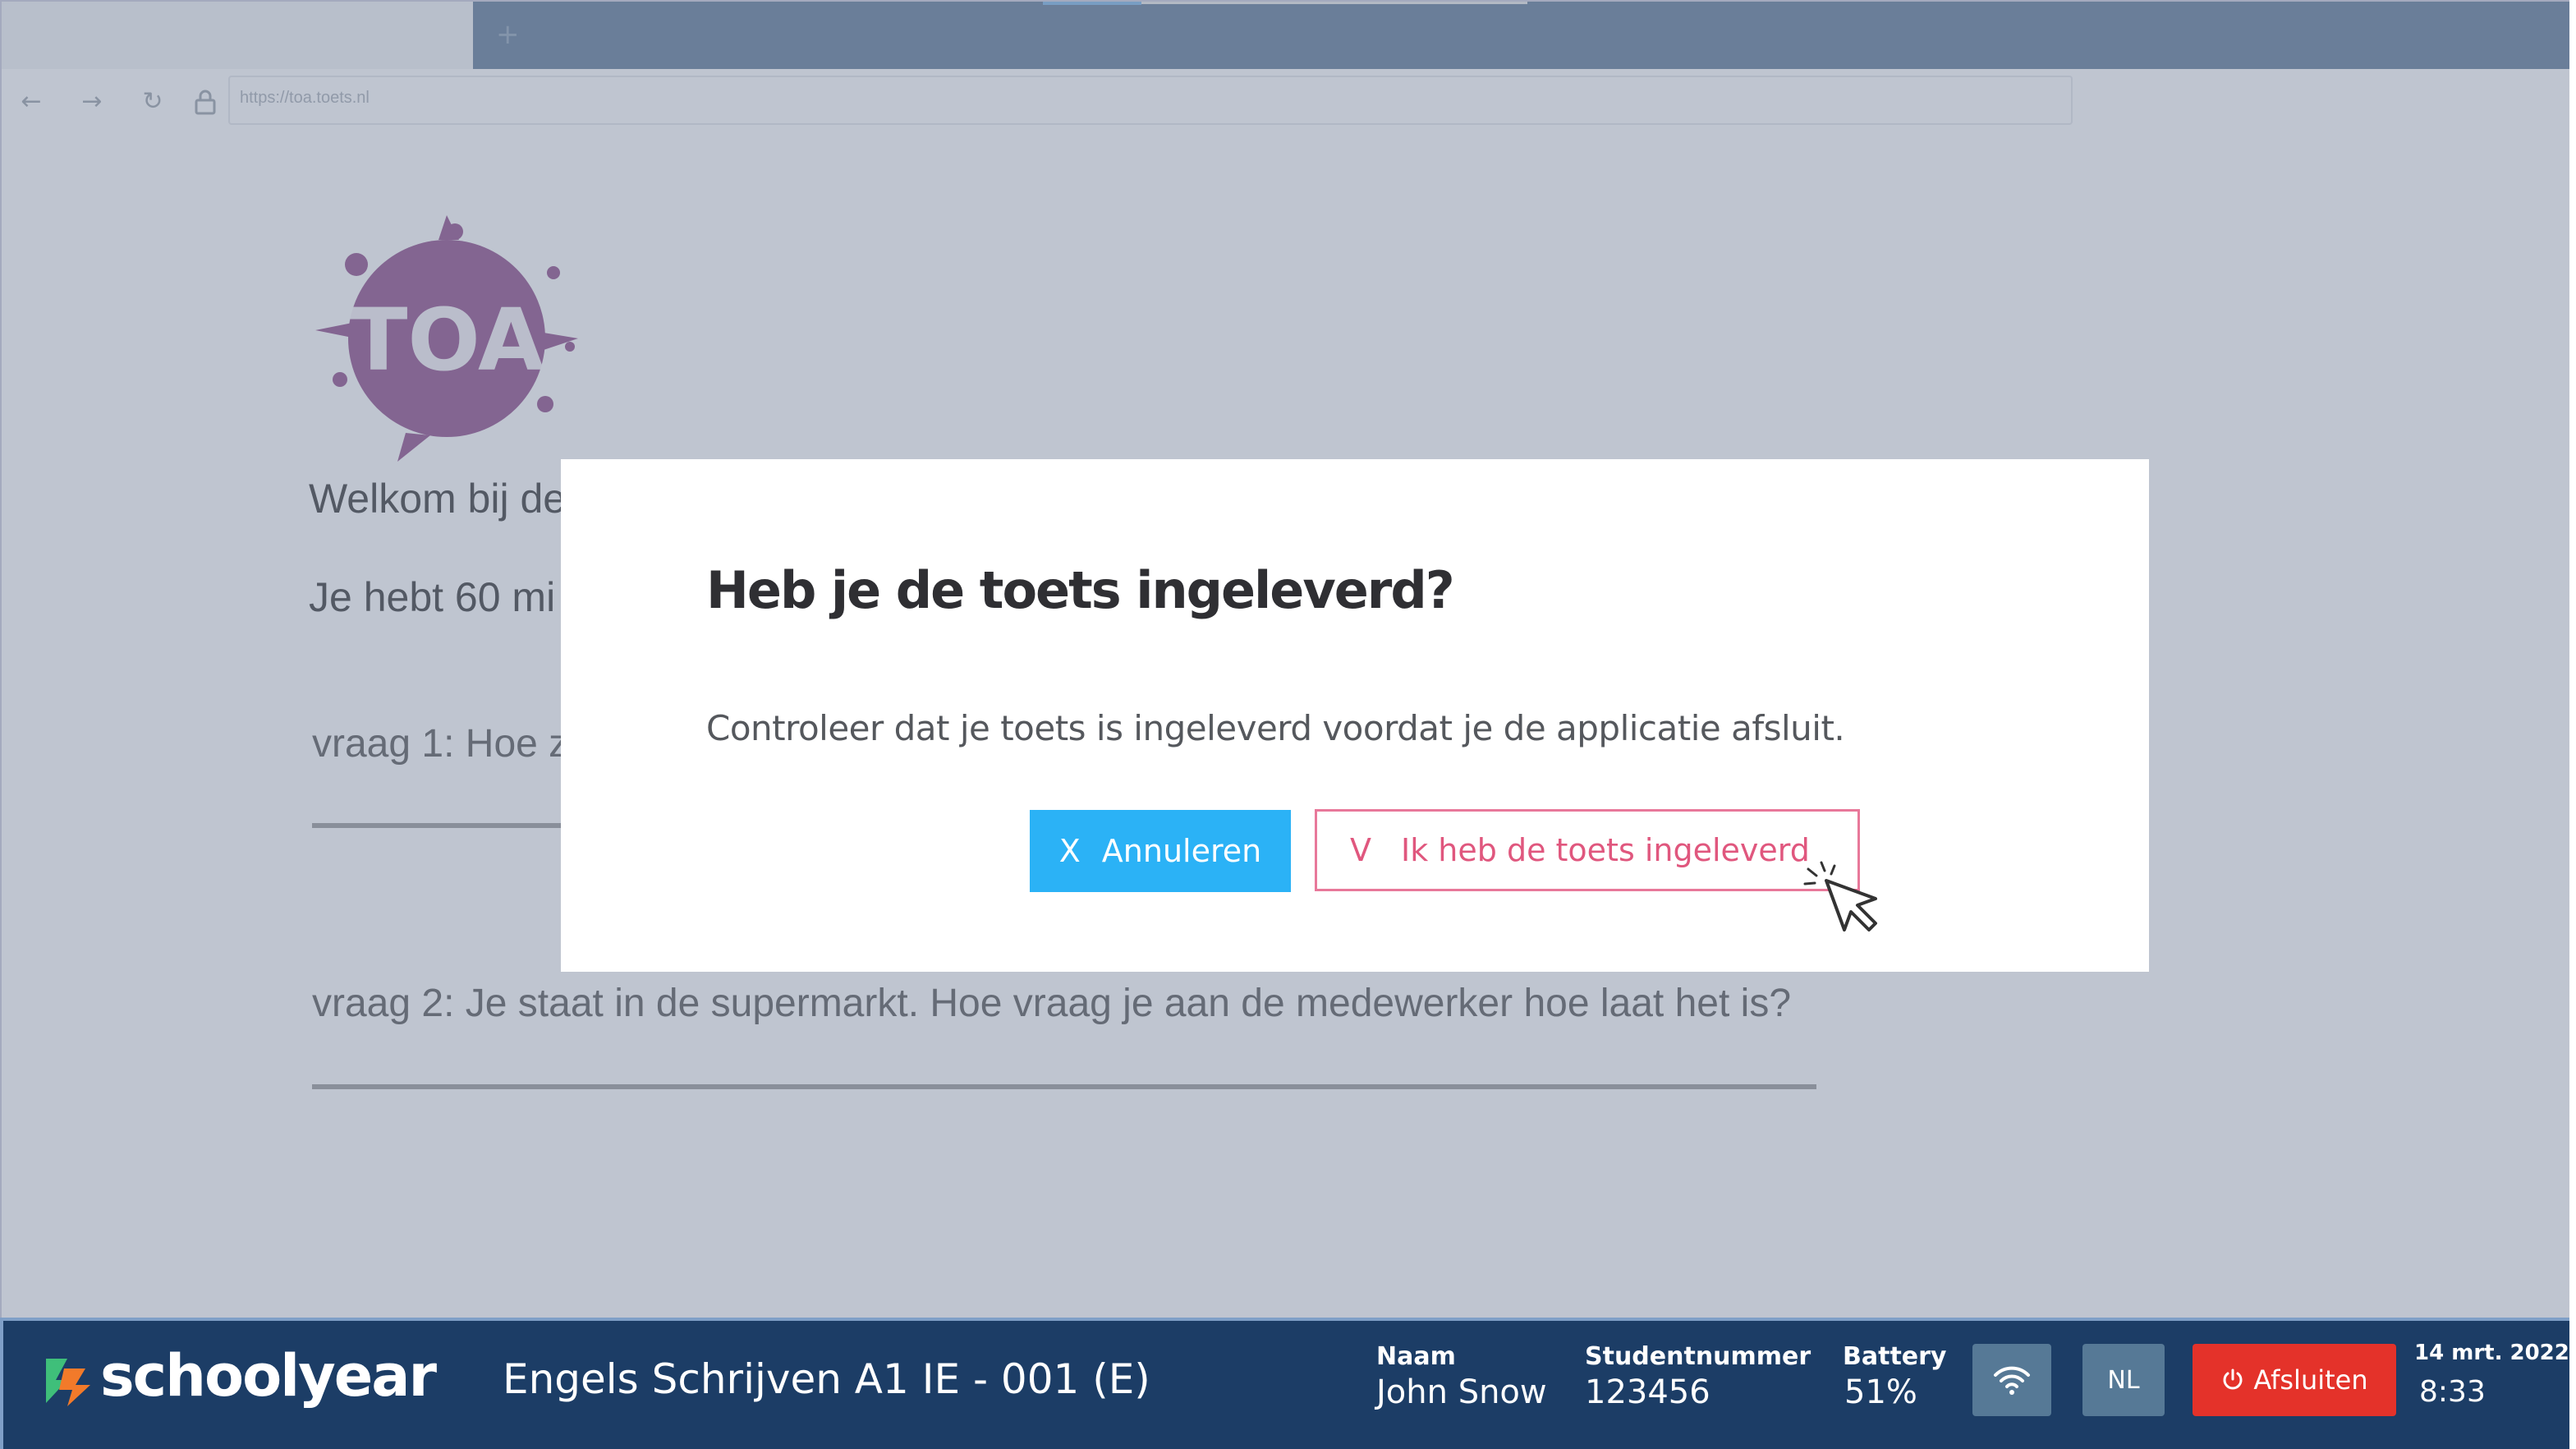 The height and width of the screenshot is (1449, 2576). What do you see at coordinates (2452, 1392) in the screenshot?
I see `time-text-clock: 8:33` at bounding box center [2452, 1392].